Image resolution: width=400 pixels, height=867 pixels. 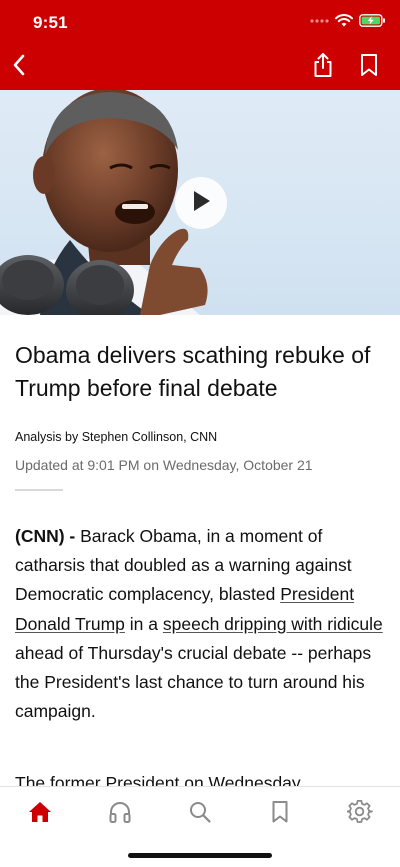 I want to click on tab-saved, so click(x=280, y=814).